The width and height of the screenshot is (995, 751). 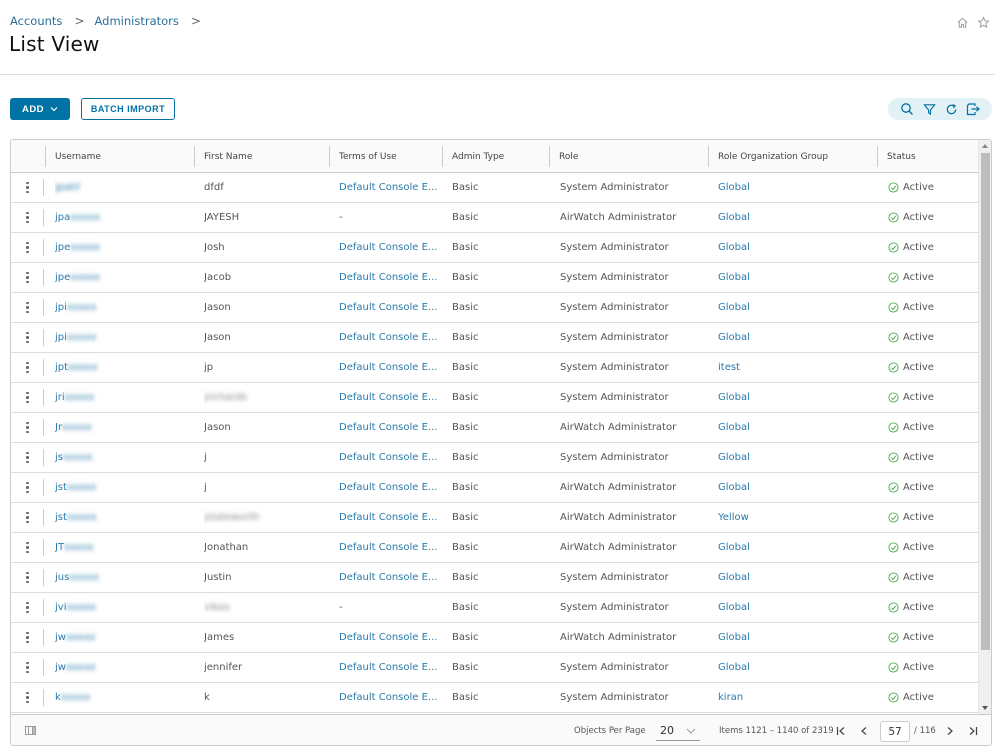 What do you see at coordinates (386, 156) in the screenshot?
I see `column-header-terms-of-use: Terms of Use` at bounding box center [386, 156].